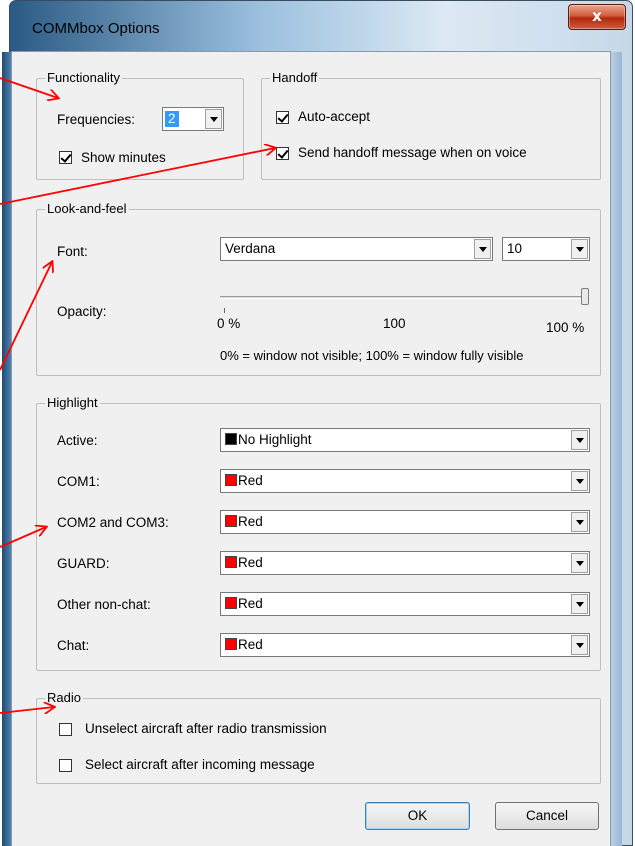  I want to click on window-left-border, so click(6, 449).